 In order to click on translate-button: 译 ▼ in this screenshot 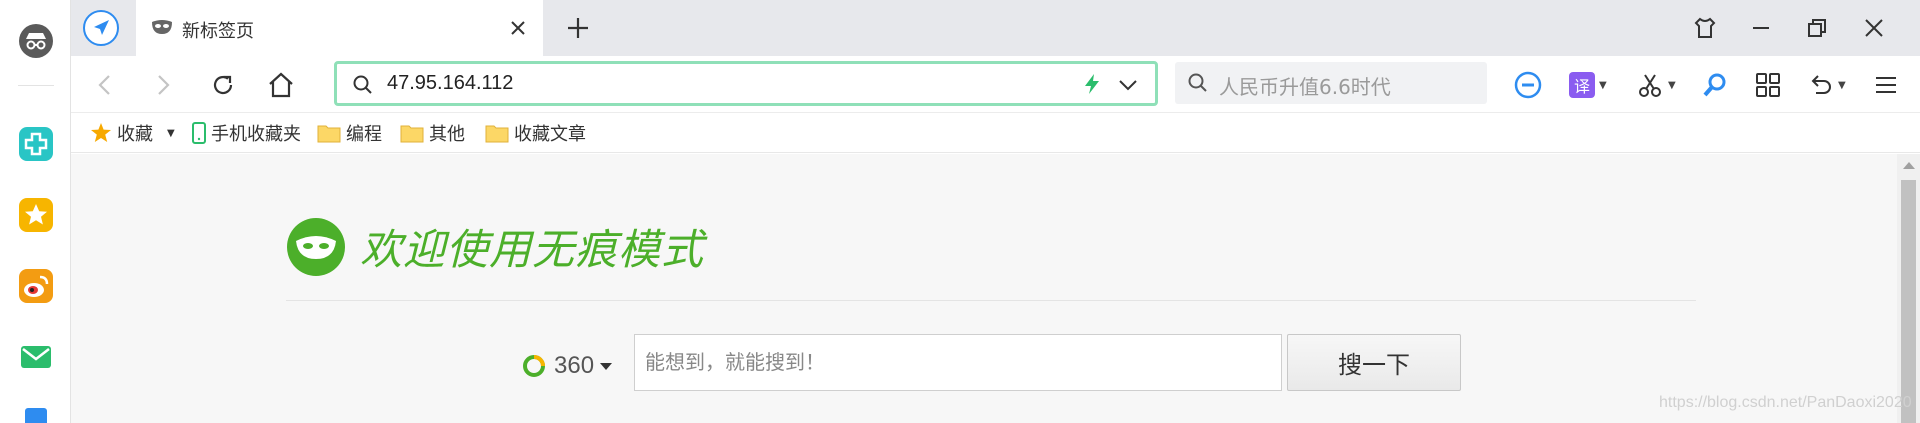, I will do `click(1588, 85)`.